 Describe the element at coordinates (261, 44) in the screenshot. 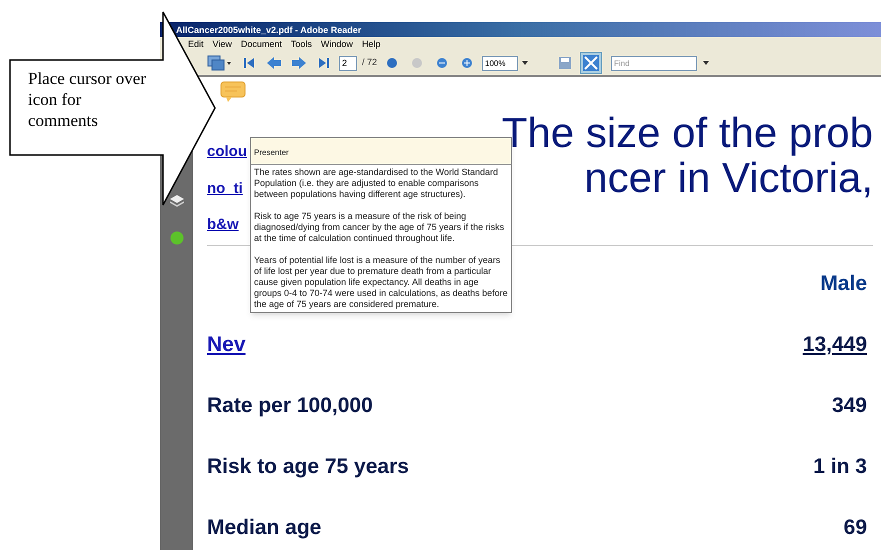

I see `menu-item: Document` at that location.